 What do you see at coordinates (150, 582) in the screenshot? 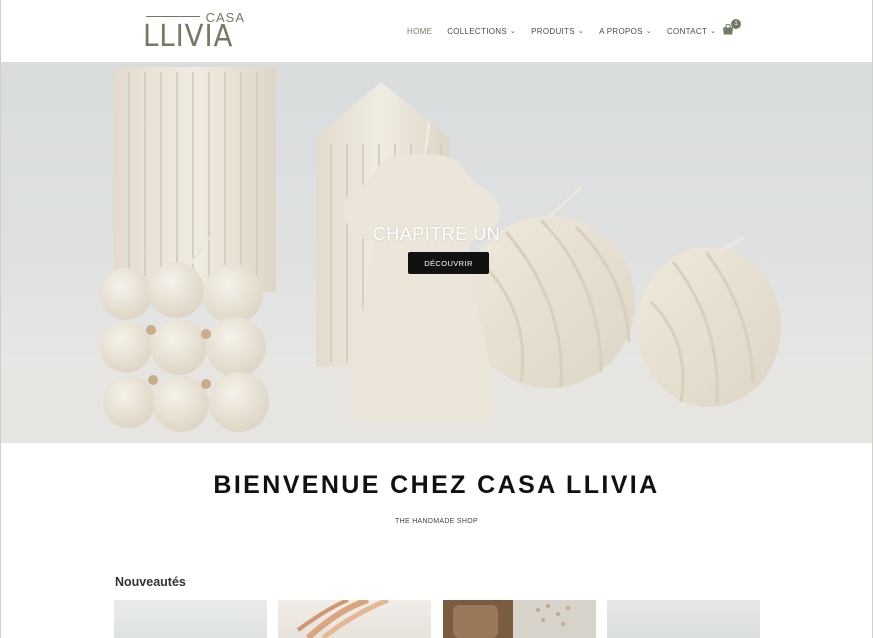
I see `new-products-heading: Nouveautés` at bounding box center [150, 582].